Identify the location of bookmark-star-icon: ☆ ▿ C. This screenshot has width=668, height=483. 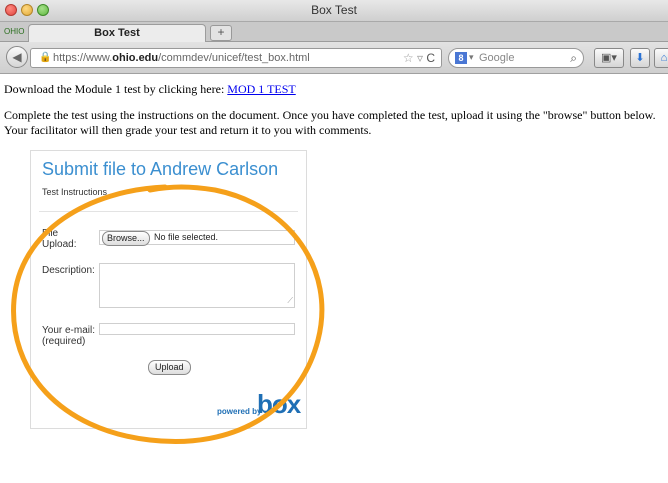
(419, 58).